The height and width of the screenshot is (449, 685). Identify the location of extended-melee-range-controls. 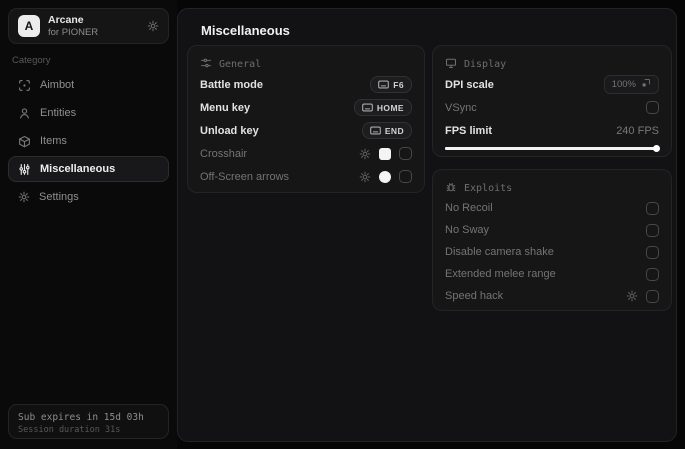
(652, 274).